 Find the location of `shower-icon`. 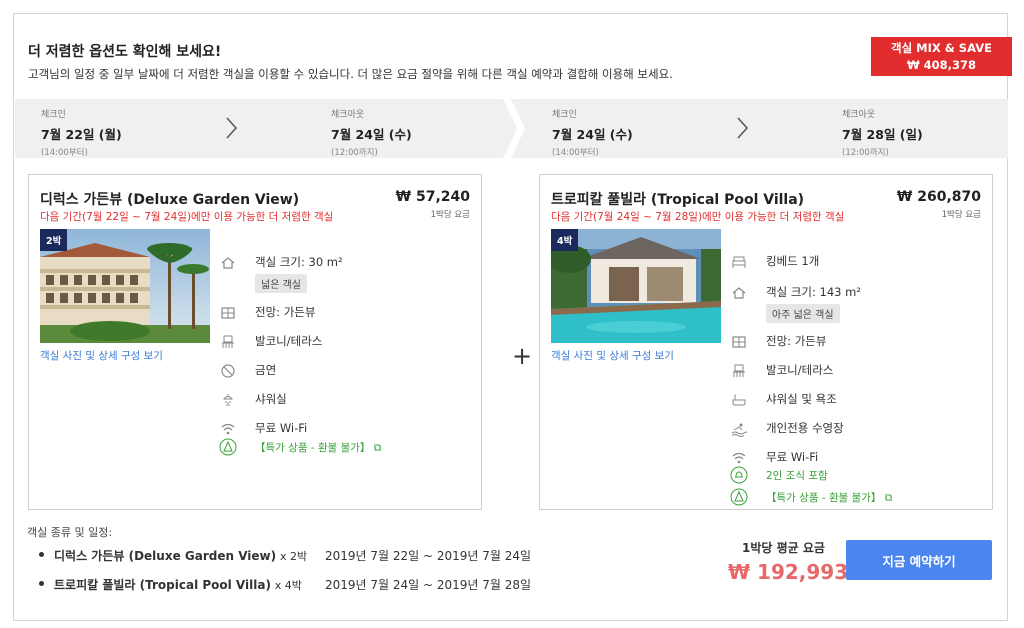

shower-icon is located at coordinates (228, 400).